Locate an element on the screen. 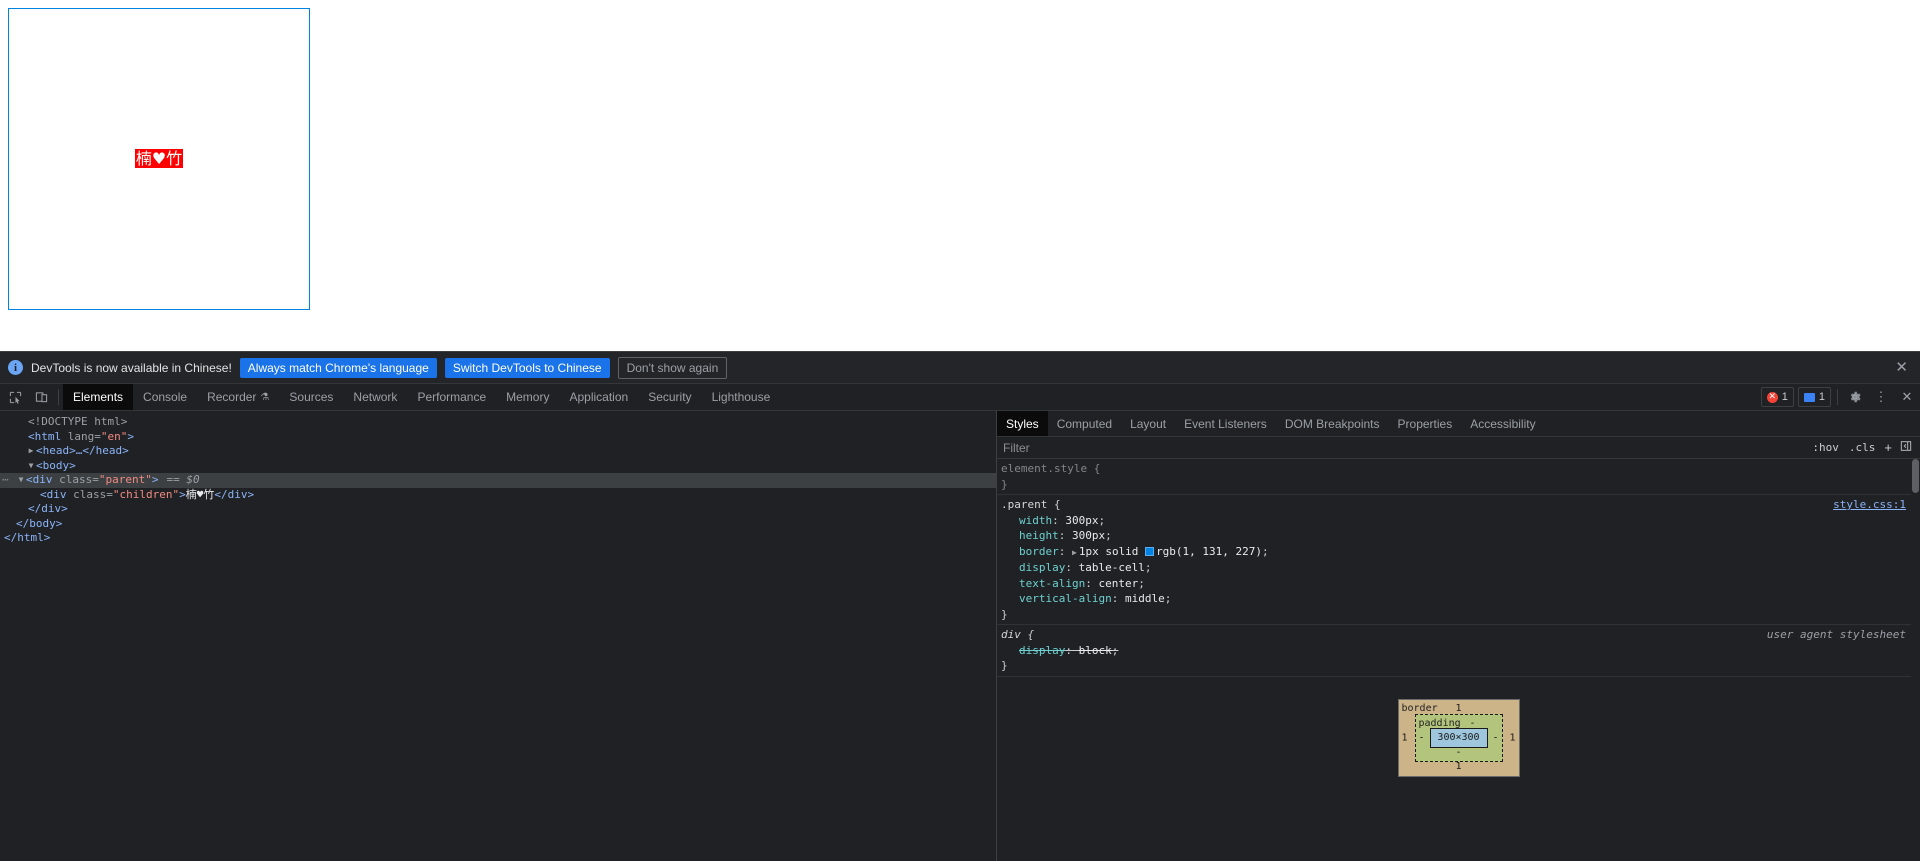  box-model-padding-area: padding - - - - 300×300 is located at coordinates (1458, 737).